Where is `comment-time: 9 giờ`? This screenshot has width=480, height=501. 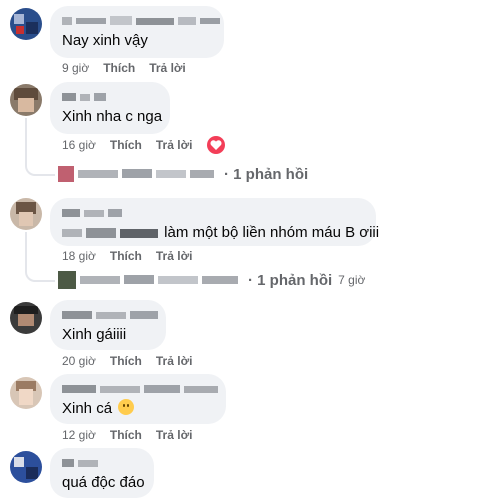
comment-time: 9 giờ is located at coordinates (75, 68).